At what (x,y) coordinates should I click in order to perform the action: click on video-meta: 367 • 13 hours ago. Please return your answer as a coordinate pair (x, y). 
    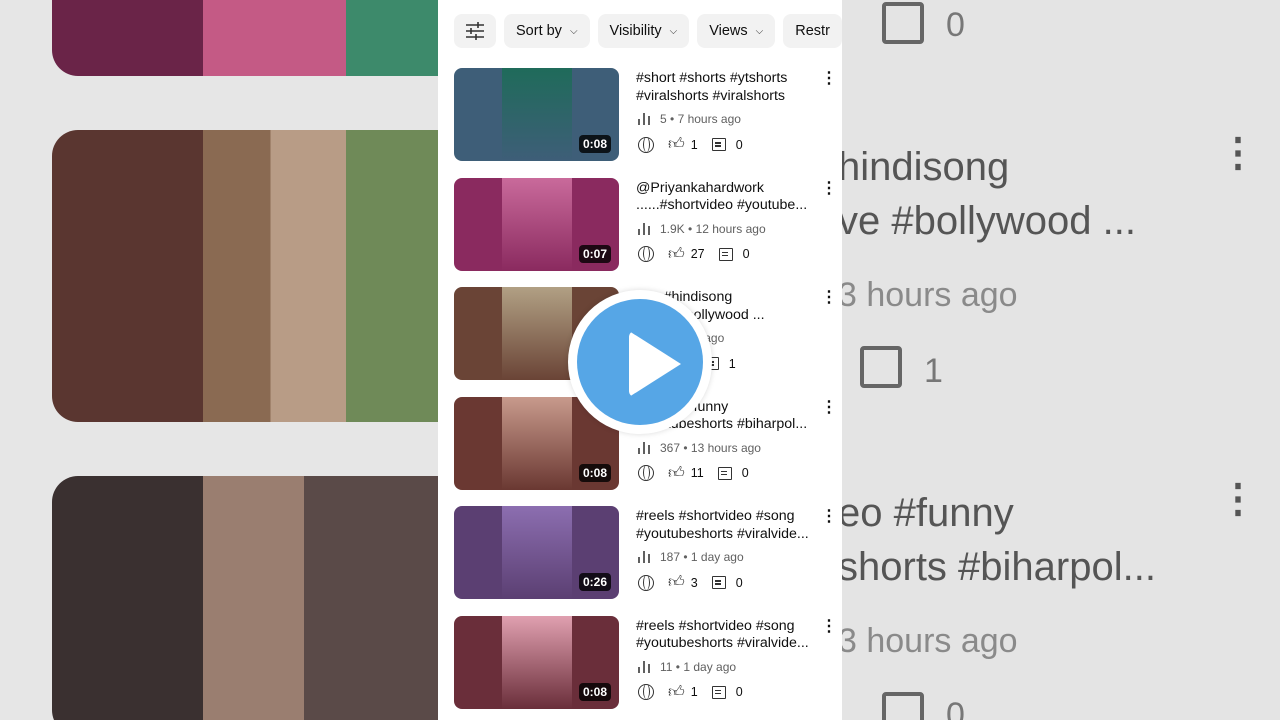
    Looking at the image, I should click on (699, 448).